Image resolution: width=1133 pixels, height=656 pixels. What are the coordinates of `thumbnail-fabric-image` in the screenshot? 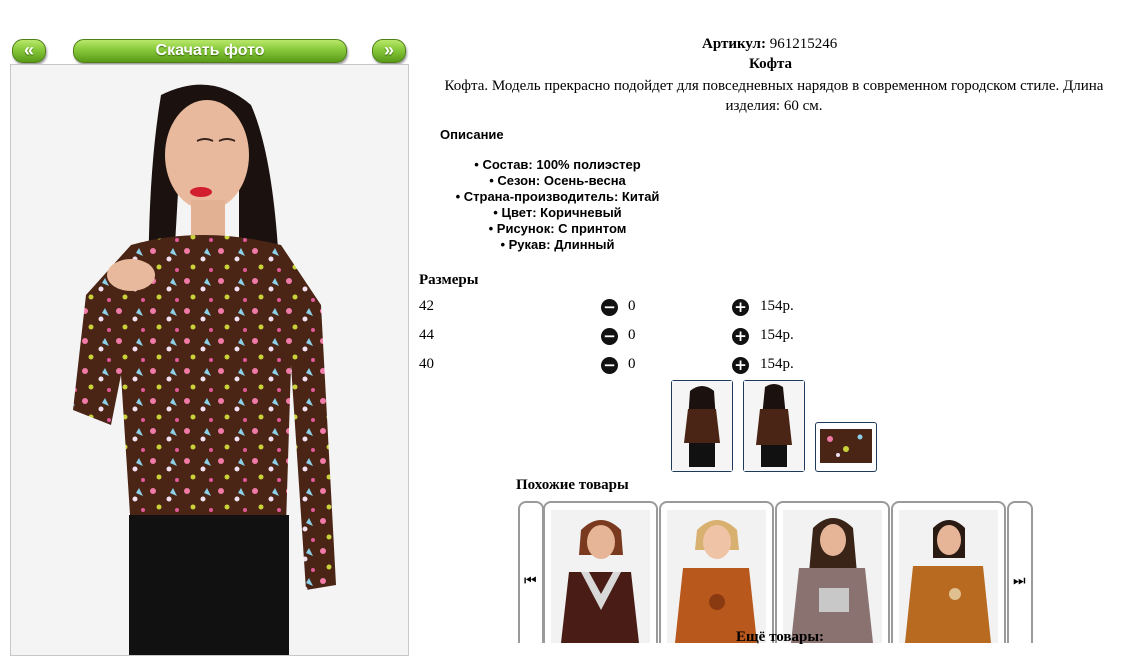 It's located at (846, 446).